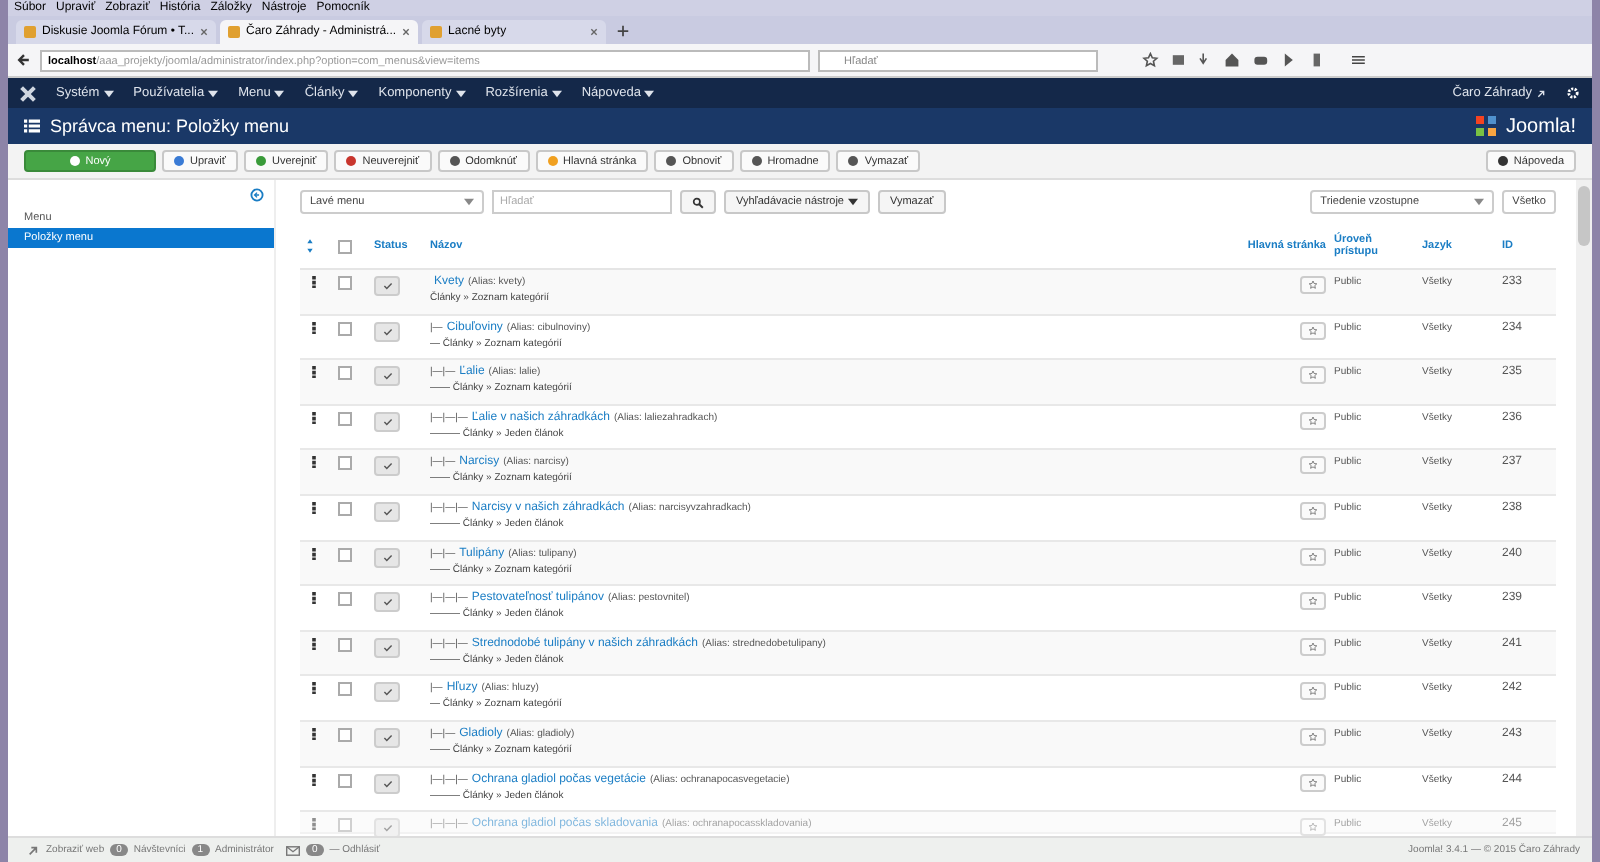  Describe the element at coordinates (1573, 93) in the screenshot. I see `settings-icon` at that location.